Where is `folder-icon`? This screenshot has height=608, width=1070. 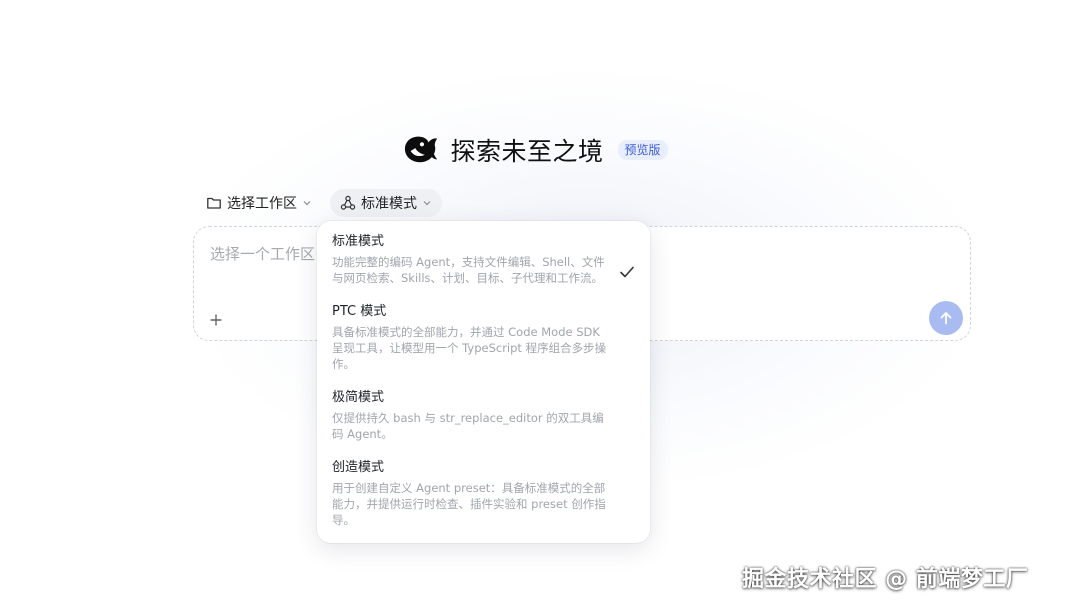
folder-icon is located at coordinates (214, 203).